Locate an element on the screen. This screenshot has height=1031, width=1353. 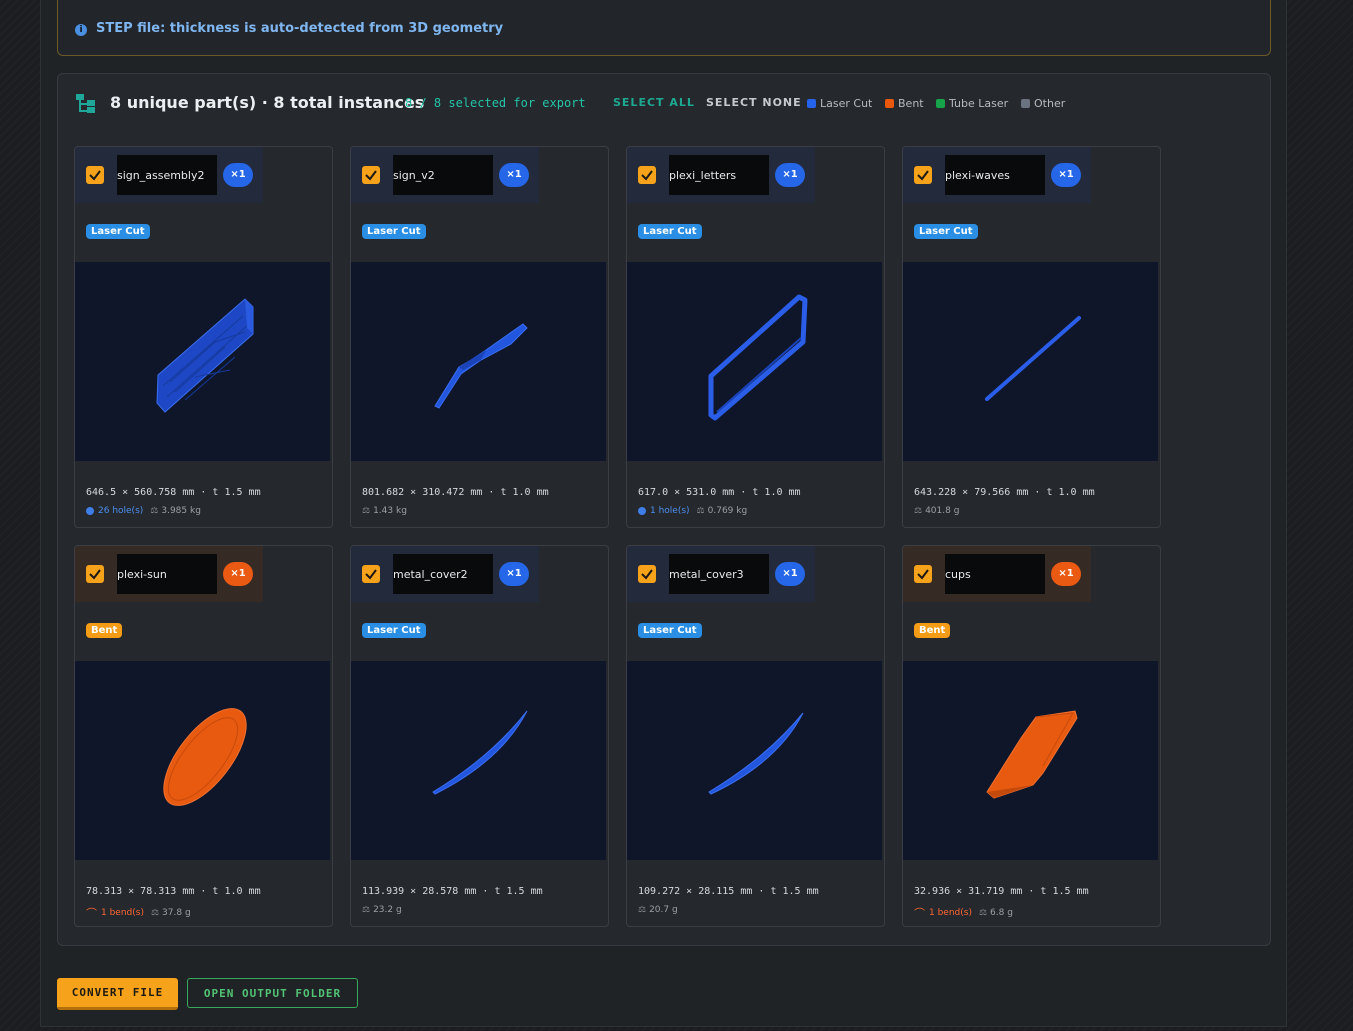
weight: ⚖ 20.7 g is located at coordinates (658, 910).